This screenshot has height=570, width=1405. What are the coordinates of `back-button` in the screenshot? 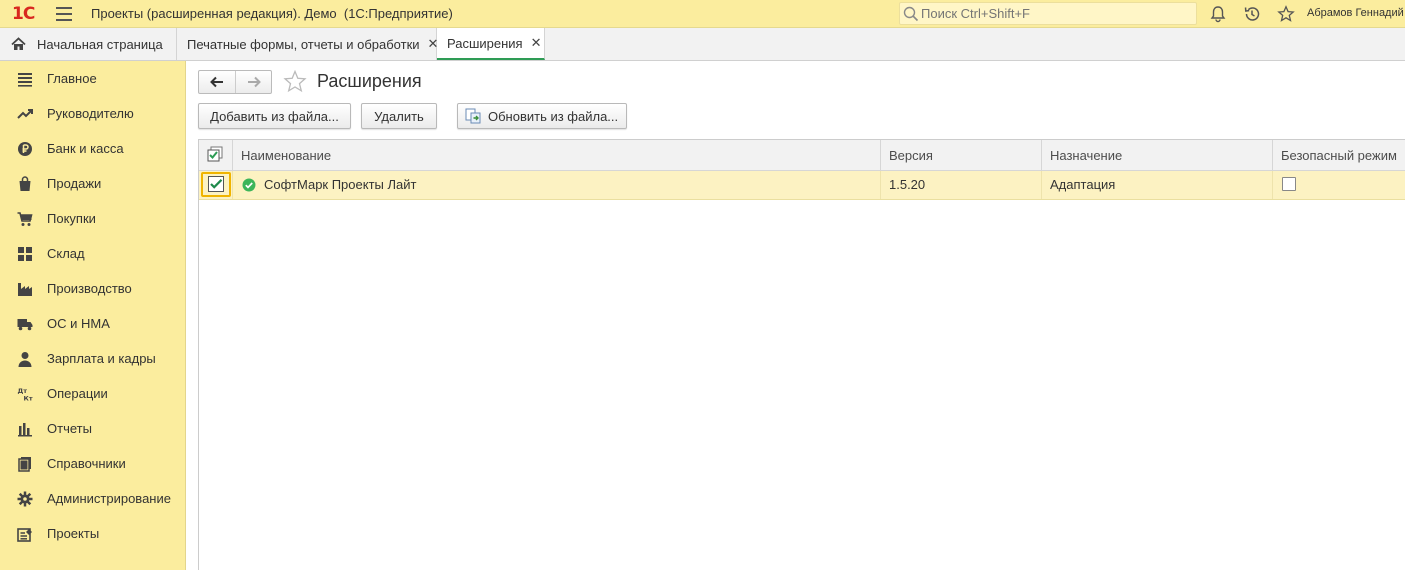 It's located at (217, 82).